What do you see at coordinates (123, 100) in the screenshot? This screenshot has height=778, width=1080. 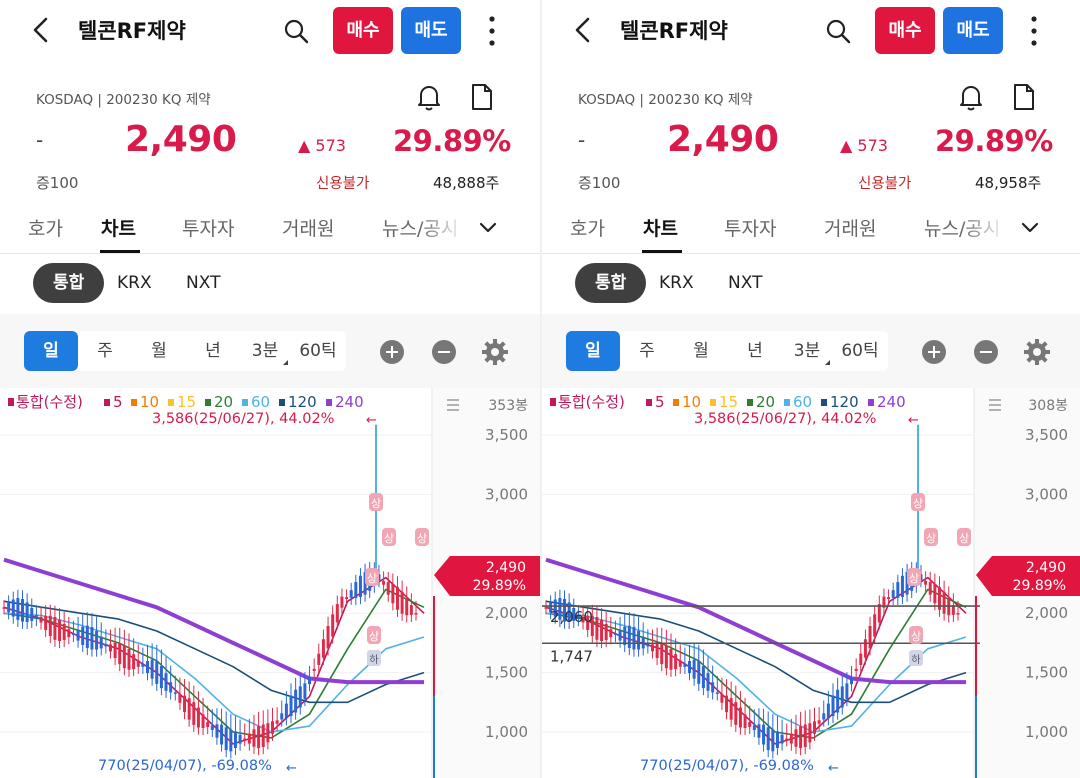 I see `market-info: KOSDAQ | 200230 KQ 제약` at bounding box center [123, 100].